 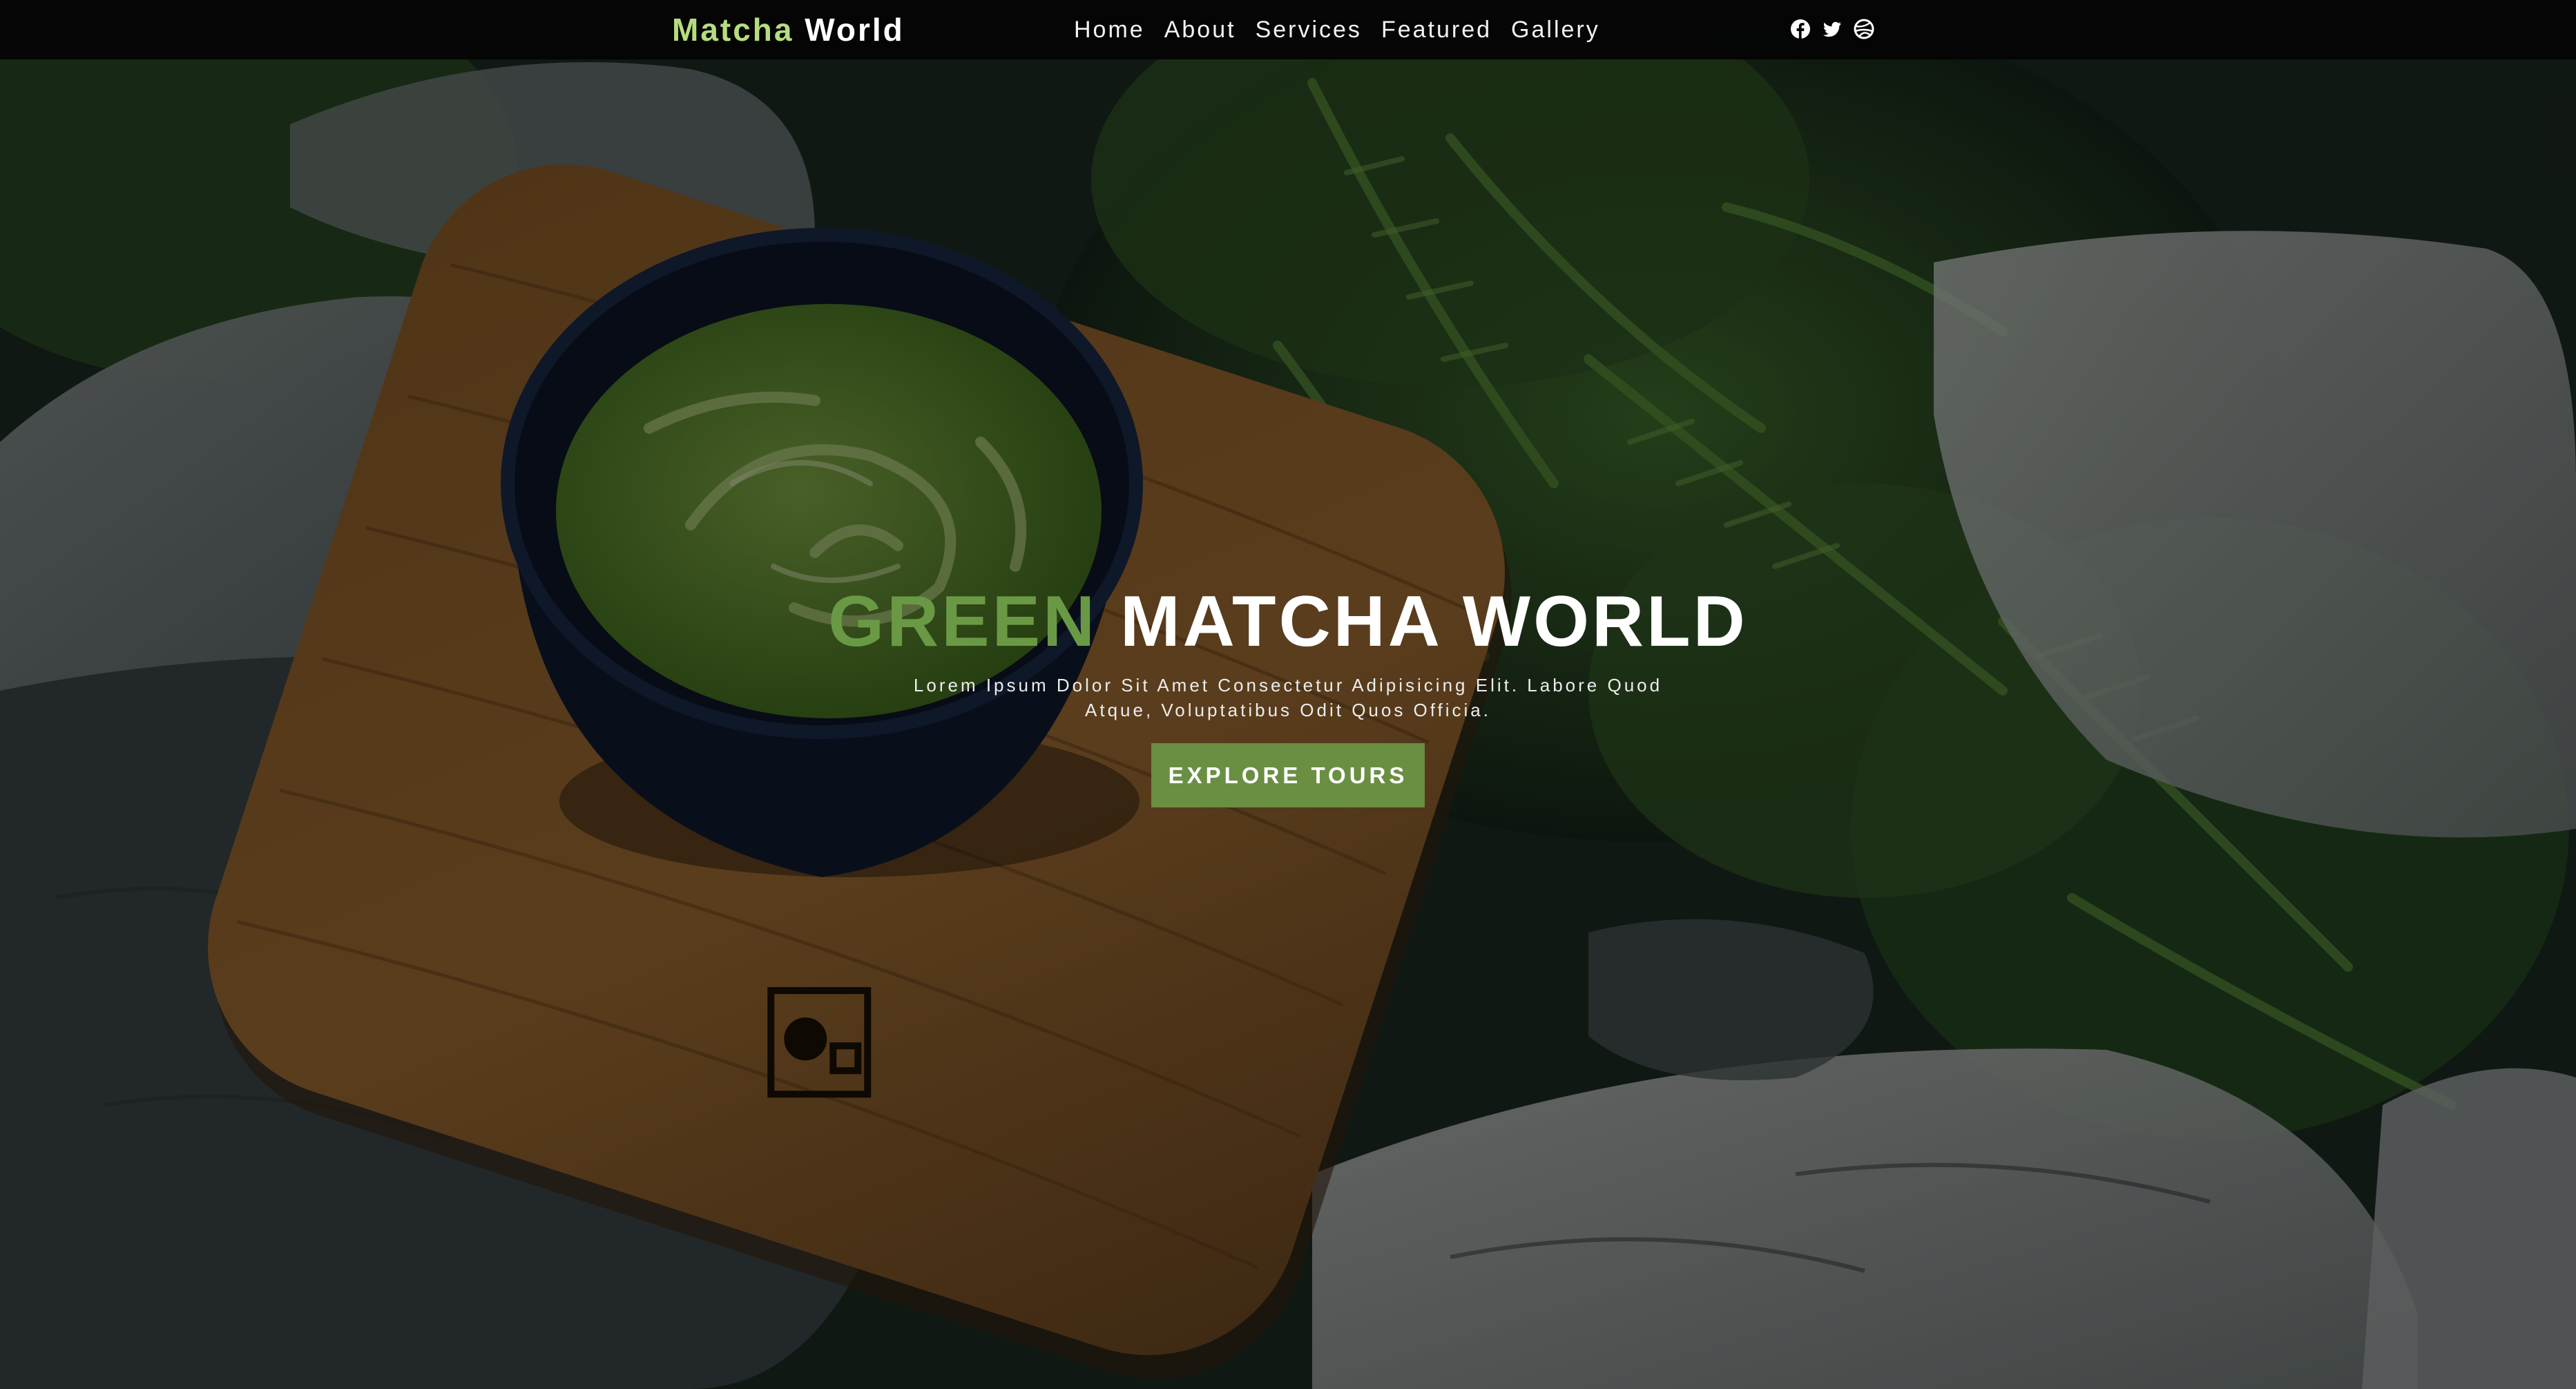 What do you see at coordinates (1864, 29) in the screenshot?
I see `dribbble-icon` at bounding box center [1864, 29].